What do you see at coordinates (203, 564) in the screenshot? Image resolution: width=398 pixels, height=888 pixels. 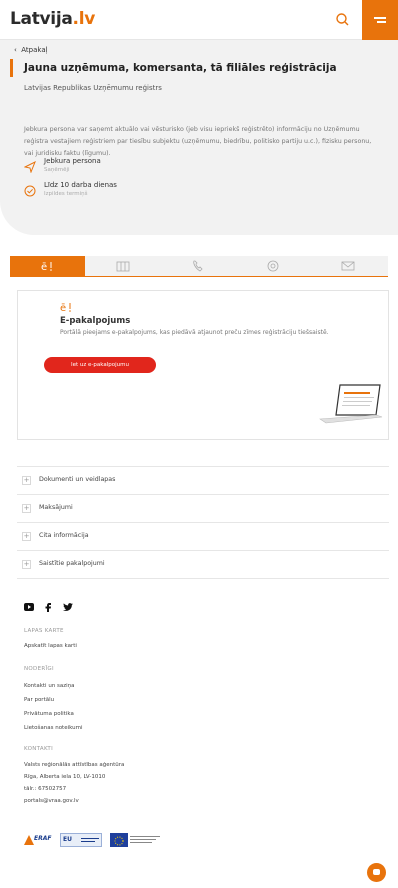 I see `accordion-related-services: + Saistītie pakalpojumi` at bounding box center [203, 564].